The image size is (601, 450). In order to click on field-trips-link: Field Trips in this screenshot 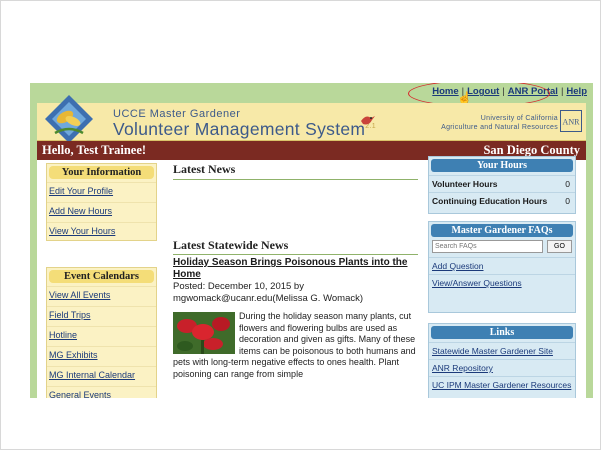, I will do `click(101, 316)`.